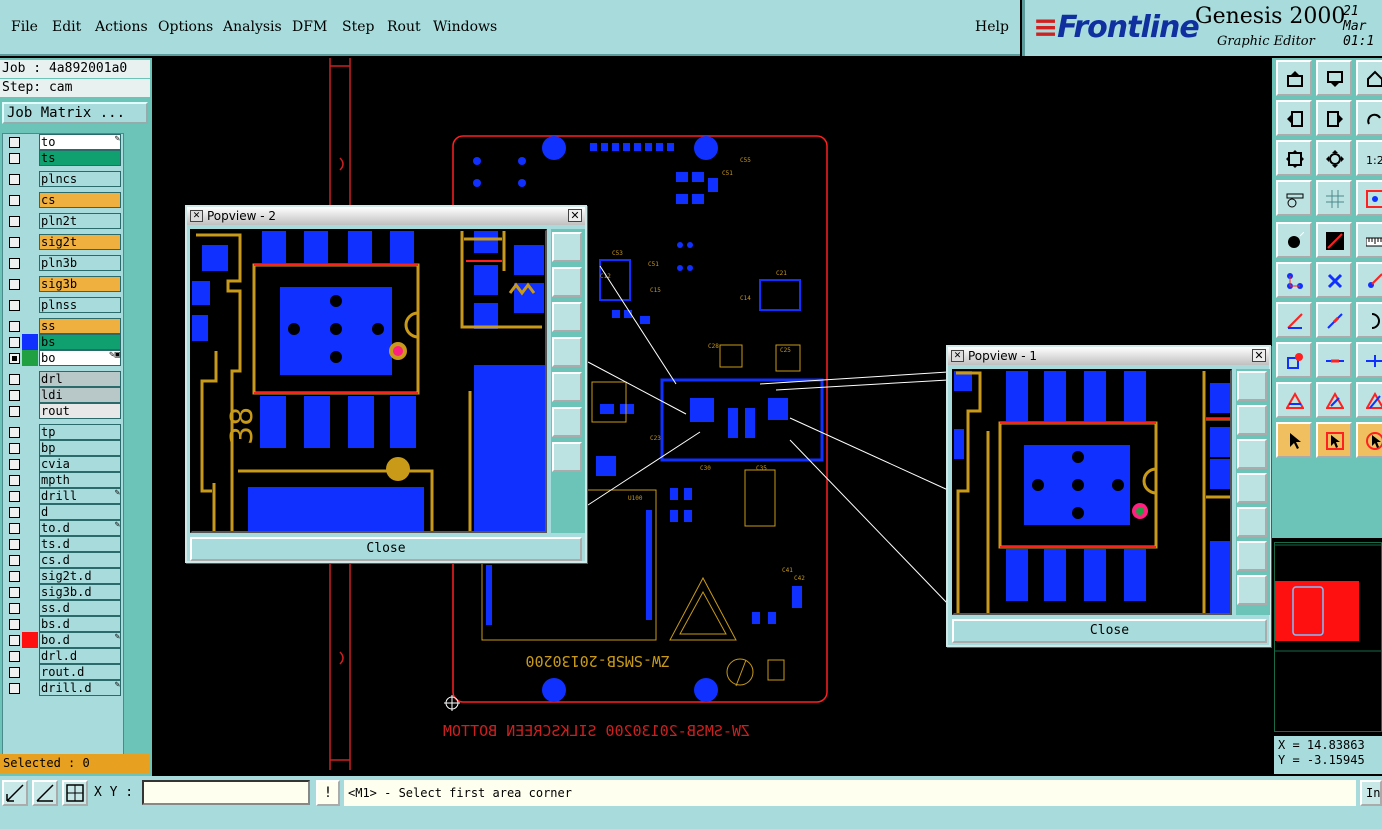  I want to click on popview-1-close-button: Close, so click(1109, 631).